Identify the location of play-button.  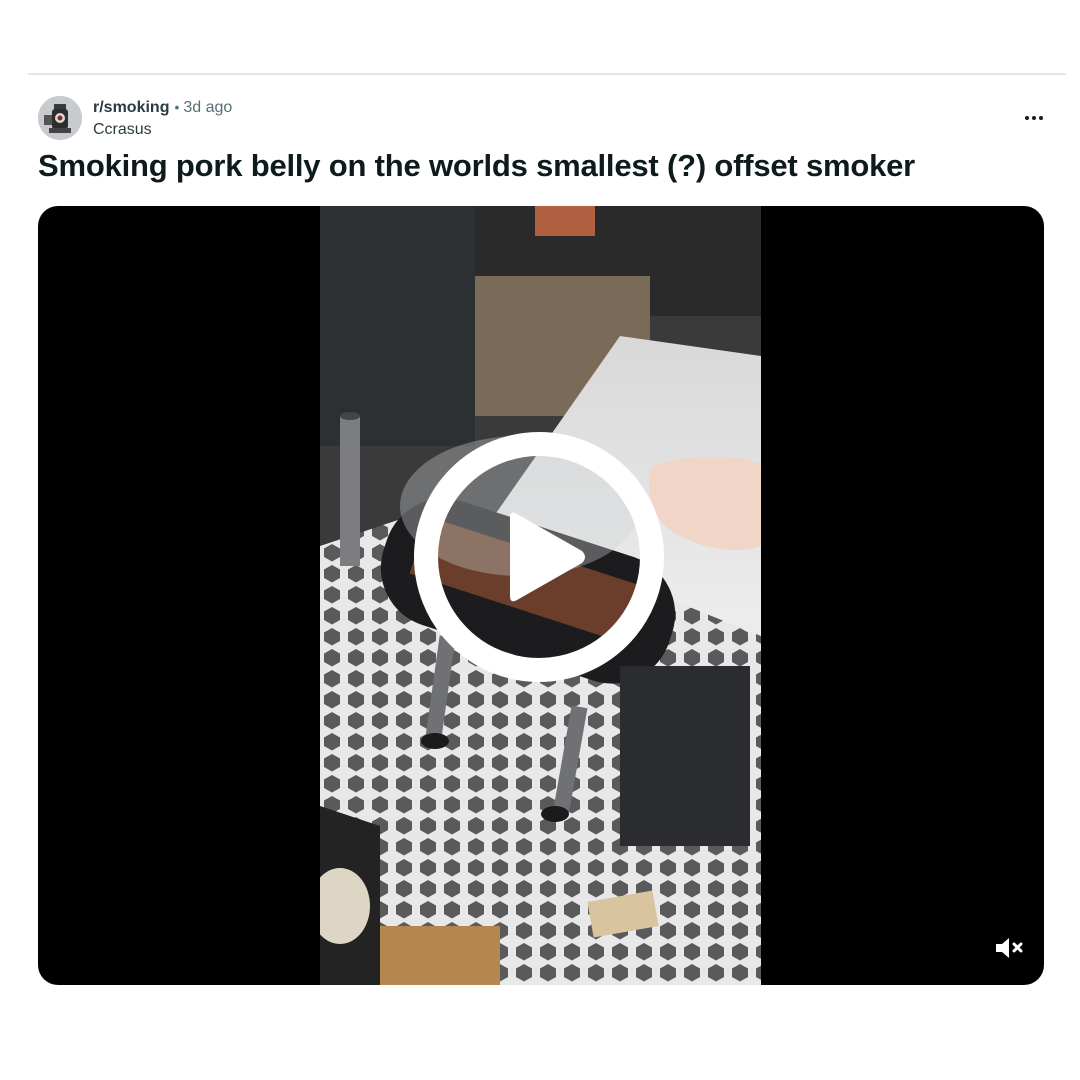
(539, 557).